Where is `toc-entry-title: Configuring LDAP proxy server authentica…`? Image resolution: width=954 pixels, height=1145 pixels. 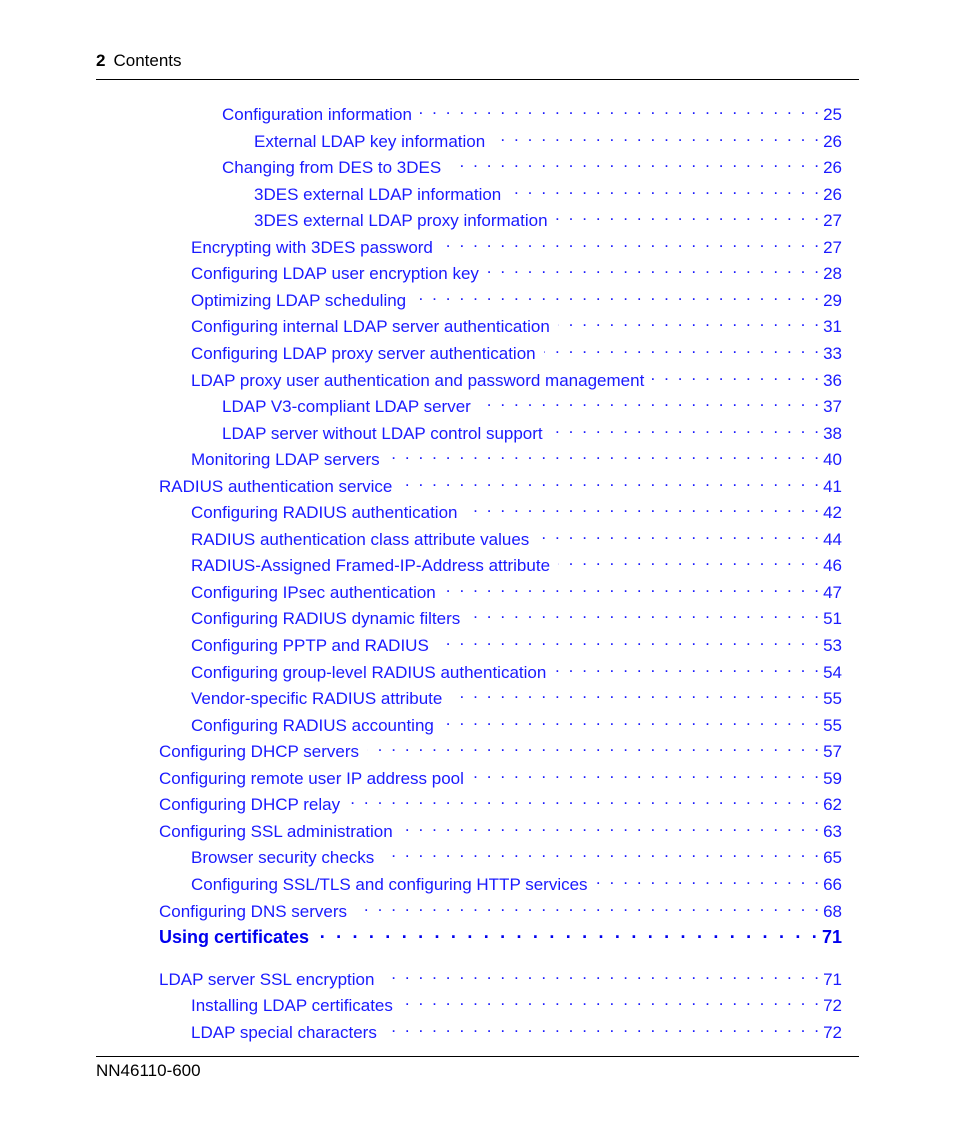 toc-entry-title: Configuring LDAP proxy server authentica… is located at coordinates (363, 353).